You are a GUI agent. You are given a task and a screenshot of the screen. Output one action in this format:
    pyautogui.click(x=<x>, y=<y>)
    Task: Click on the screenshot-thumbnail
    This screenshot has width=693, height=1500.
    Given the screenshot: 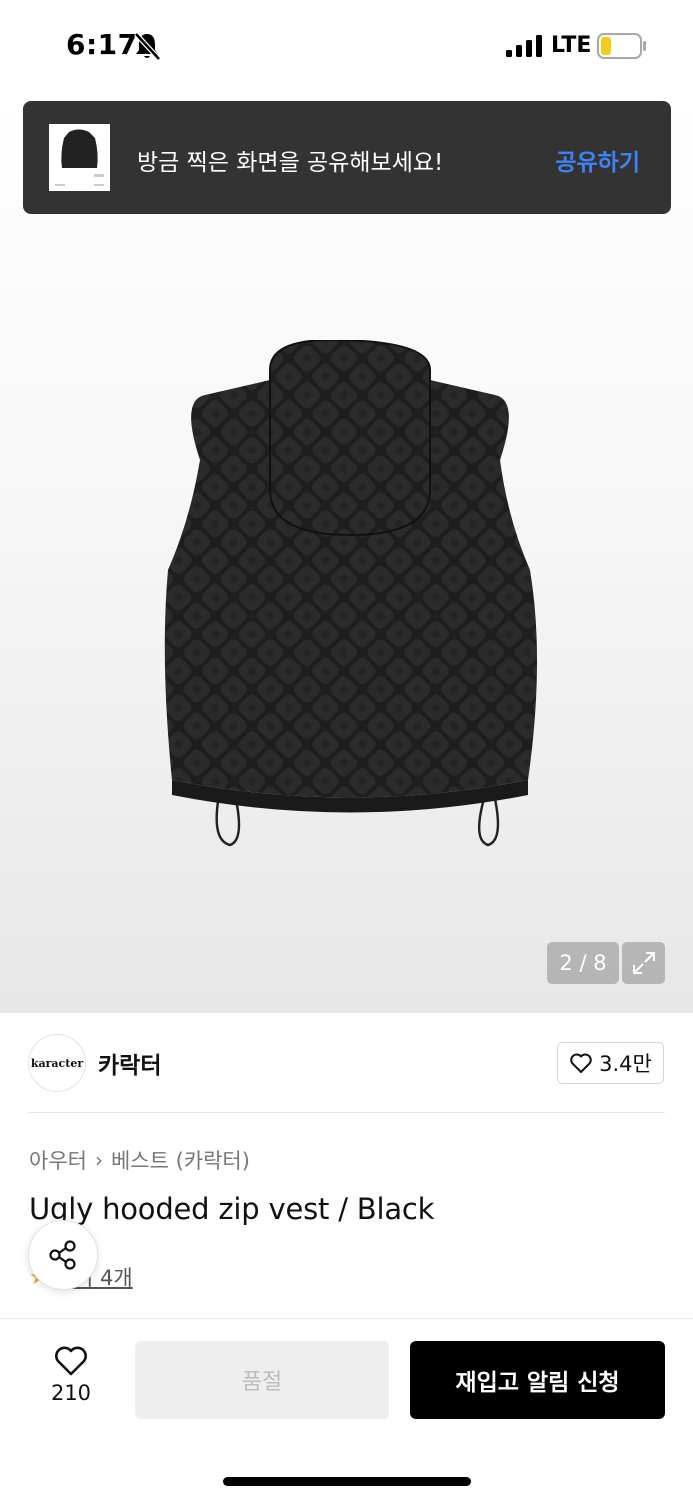 What is the action you would take?
    pyautogui.click(x=79, y=157)
    